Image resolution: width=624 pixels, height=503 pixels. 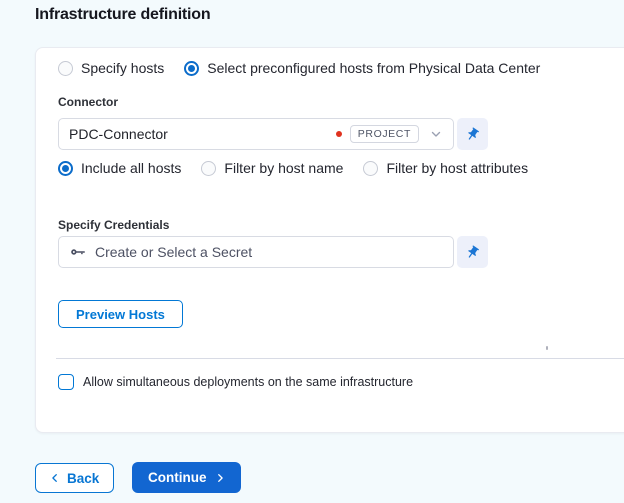 I want to click on connector-label: Connector, so click(x=88, y=102).